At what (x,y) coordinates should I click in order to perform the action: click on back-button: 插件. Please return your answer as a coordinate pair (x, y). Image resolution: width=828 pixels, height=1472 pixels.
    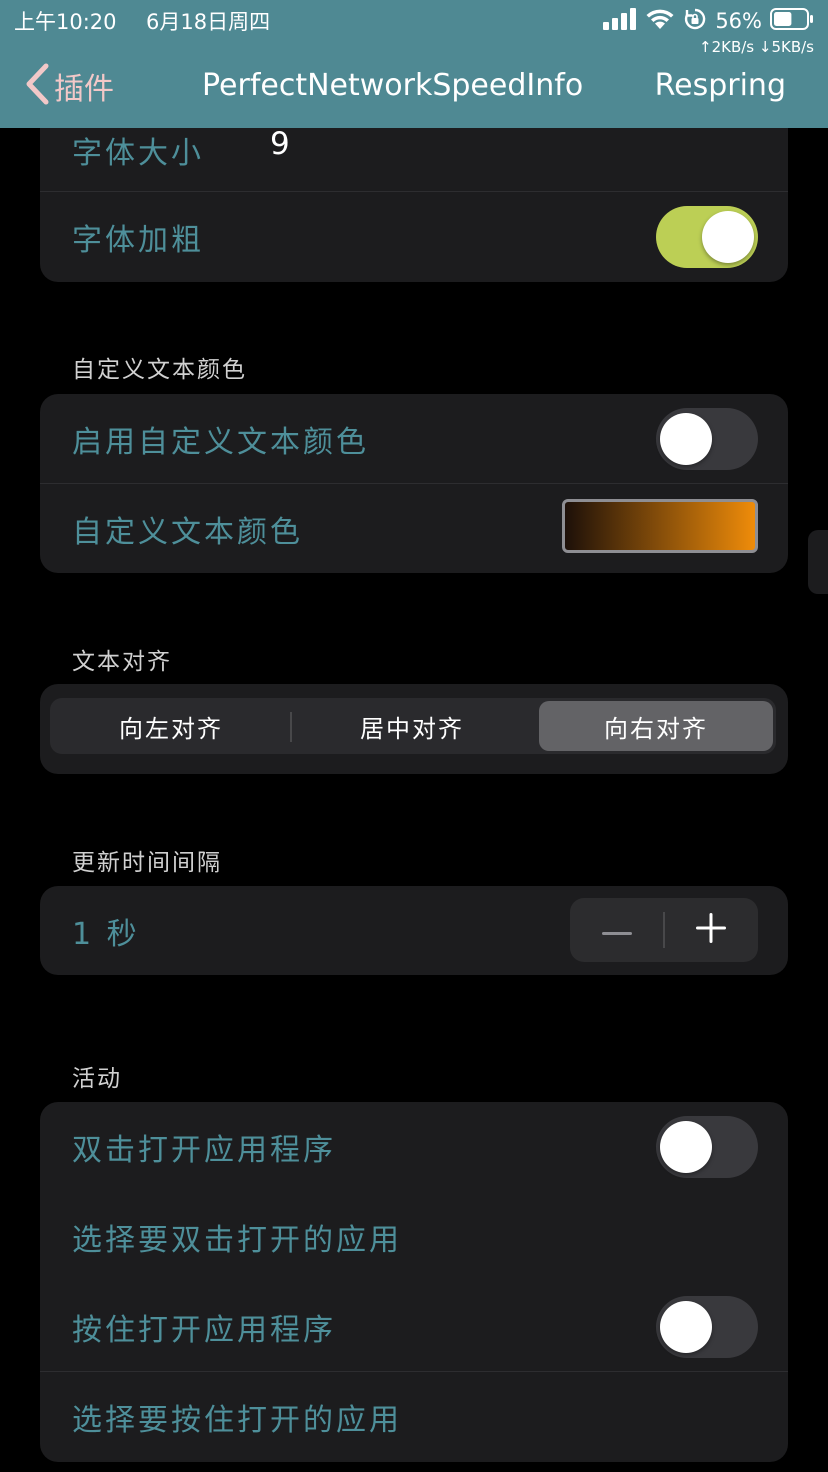
    Looking at the image, I should click on (69, 86).